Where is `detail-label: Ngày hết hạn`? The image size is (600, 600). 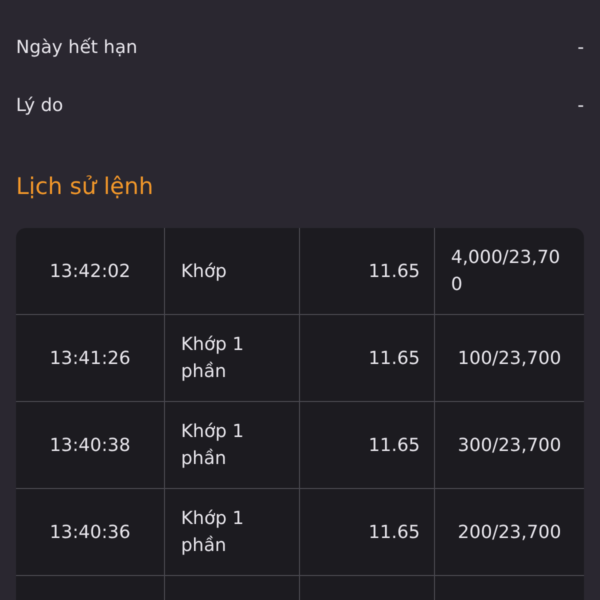 detail-label: Ngày hết hạn is located at coordinates (77, 47).